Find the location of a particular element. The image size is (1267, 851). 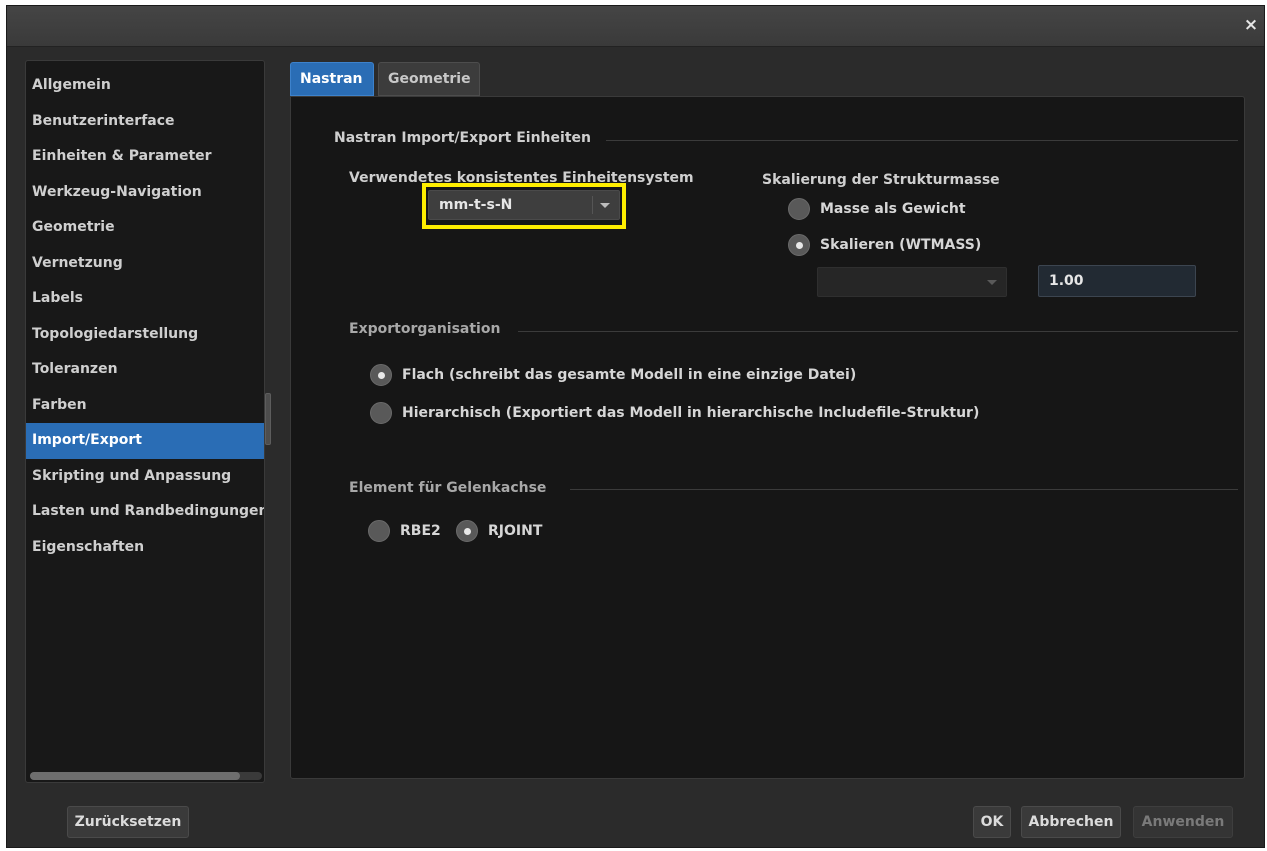

radio-mass-as-weight: Masse als Gewicht is located at coordinates (877, 209).